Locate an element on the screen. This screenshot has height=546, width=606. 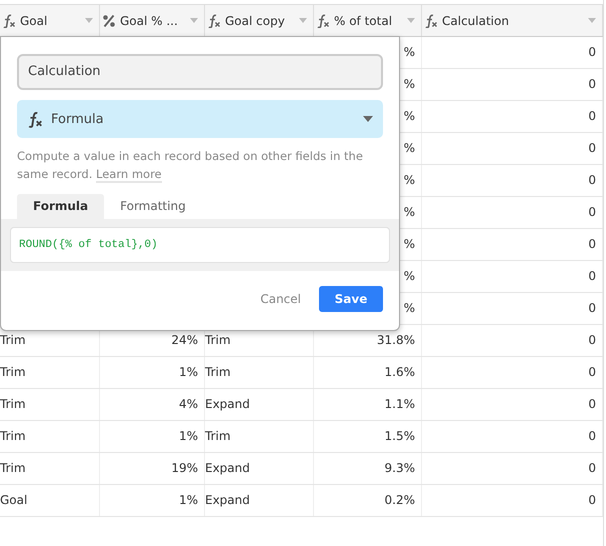
column-title: Goal is located at coordinates (34, 21).